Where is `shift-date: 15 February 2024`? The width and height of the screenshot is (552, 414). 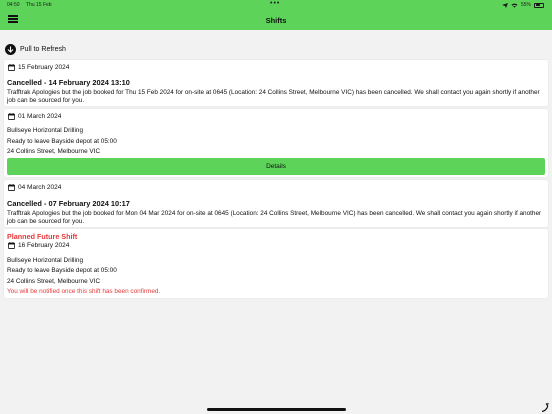
shift-date: 15 February 2024 is located at coordinates (44, 67).